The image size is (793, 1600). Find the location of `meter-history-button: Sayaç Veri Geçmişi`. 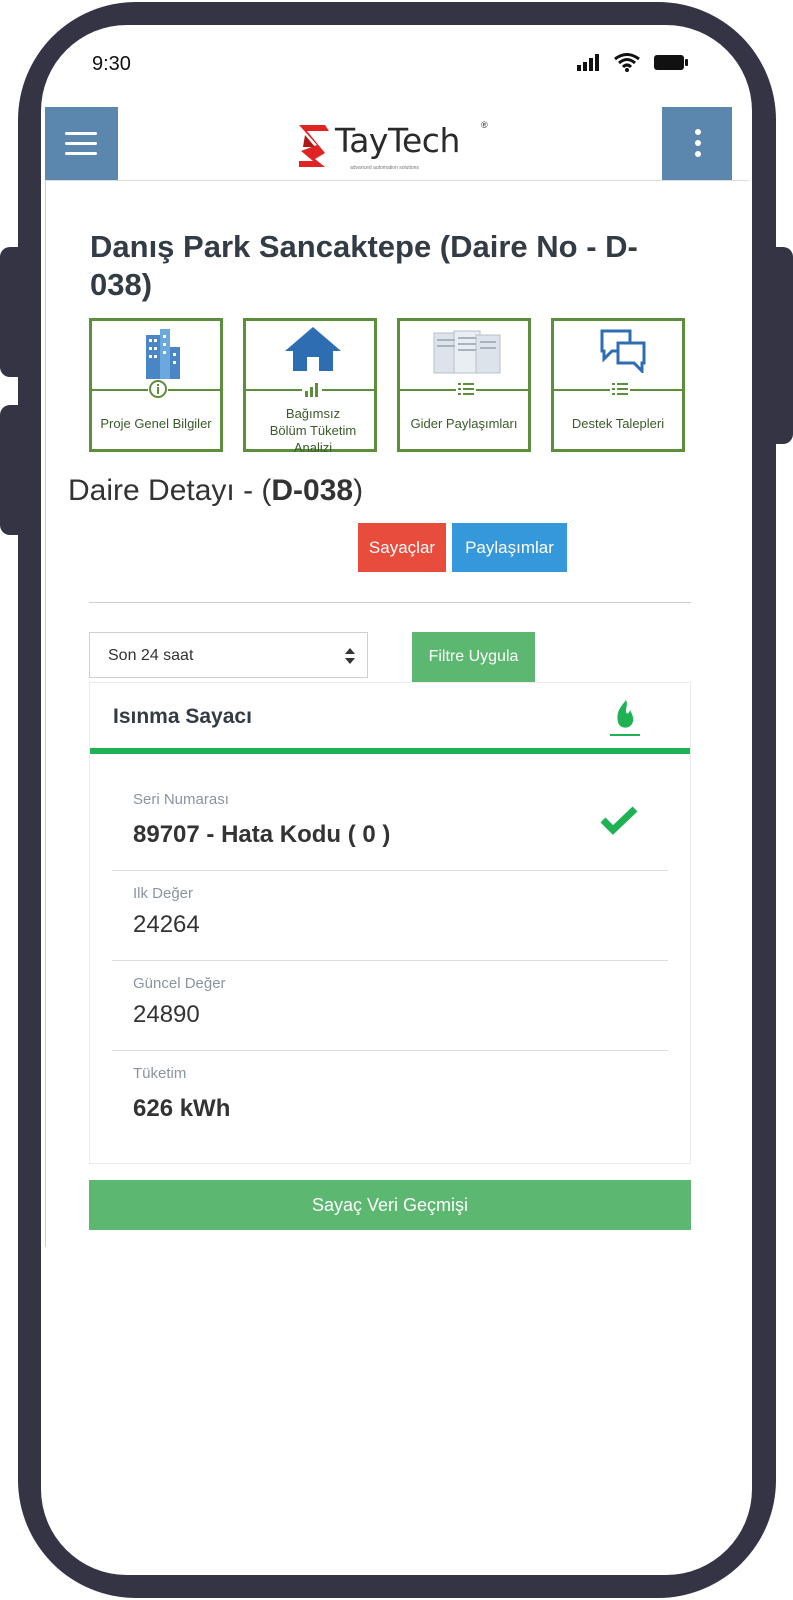

meter-history-button: Sayaç Veri Geçmişi is located at coordinates (390, 1205).